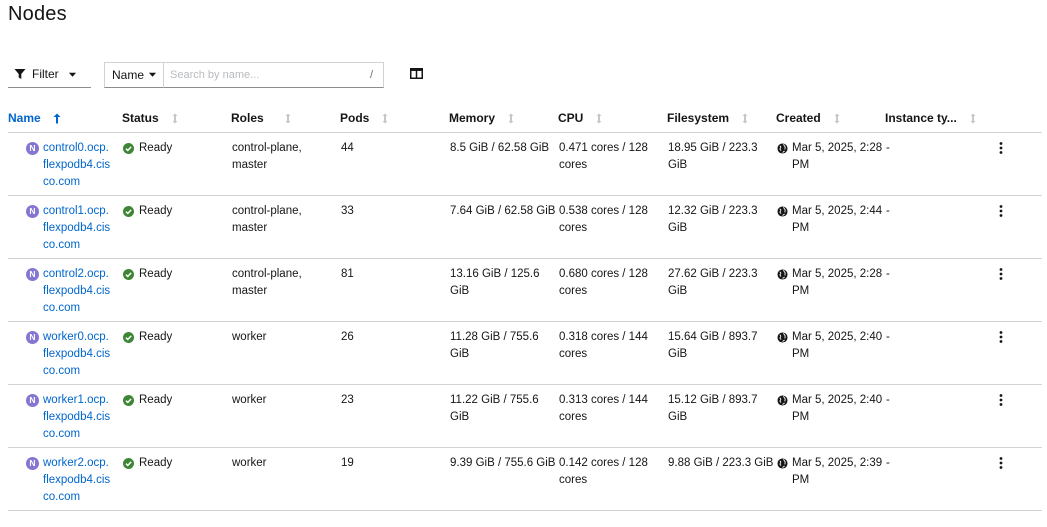 The height and width of the screenshot is (527, 1047). I want to click on name-cell: N control1.ocp.flexpodb4.cisco.com, so click(65, 227).